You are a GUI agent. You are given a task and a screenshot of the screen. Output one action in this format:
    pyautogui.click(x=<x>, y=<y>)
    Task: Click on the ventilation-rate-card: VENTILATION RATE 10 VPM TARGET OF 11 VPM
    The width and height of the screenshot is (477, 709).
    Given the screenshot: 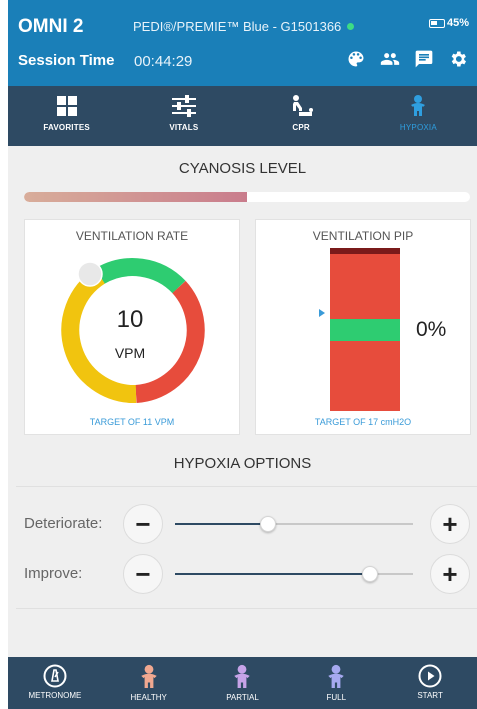 What is the action you would take?
    pyautogui.click(x=132, y=327)
    